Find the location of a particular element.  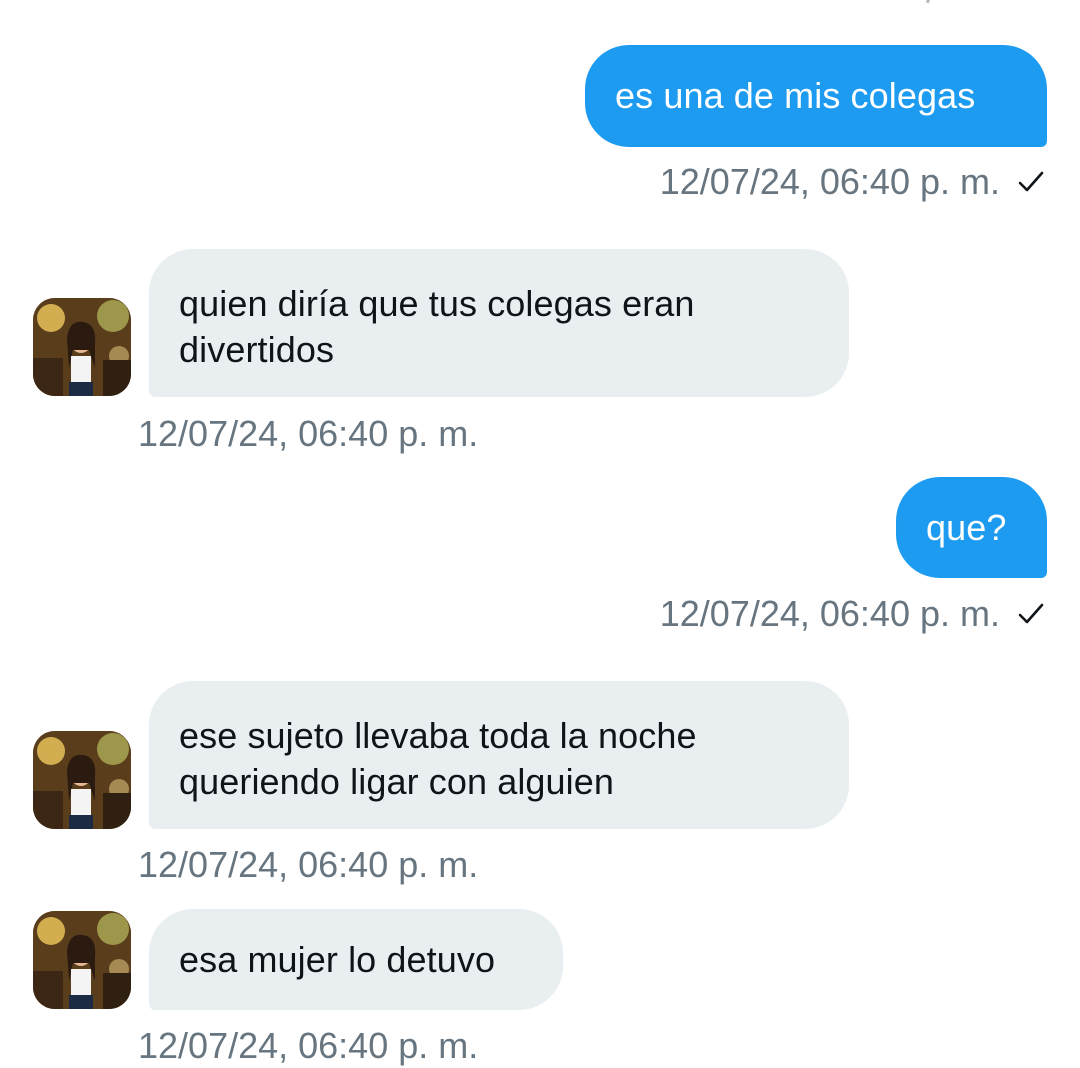

message-bubble-received: esa mujer lo detuvo is located at coordinates (356, 959).